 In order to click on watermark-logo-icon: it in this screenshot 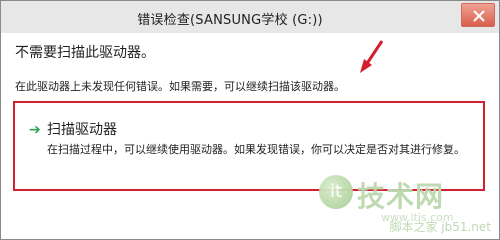, I will do `click(336, 192)`.